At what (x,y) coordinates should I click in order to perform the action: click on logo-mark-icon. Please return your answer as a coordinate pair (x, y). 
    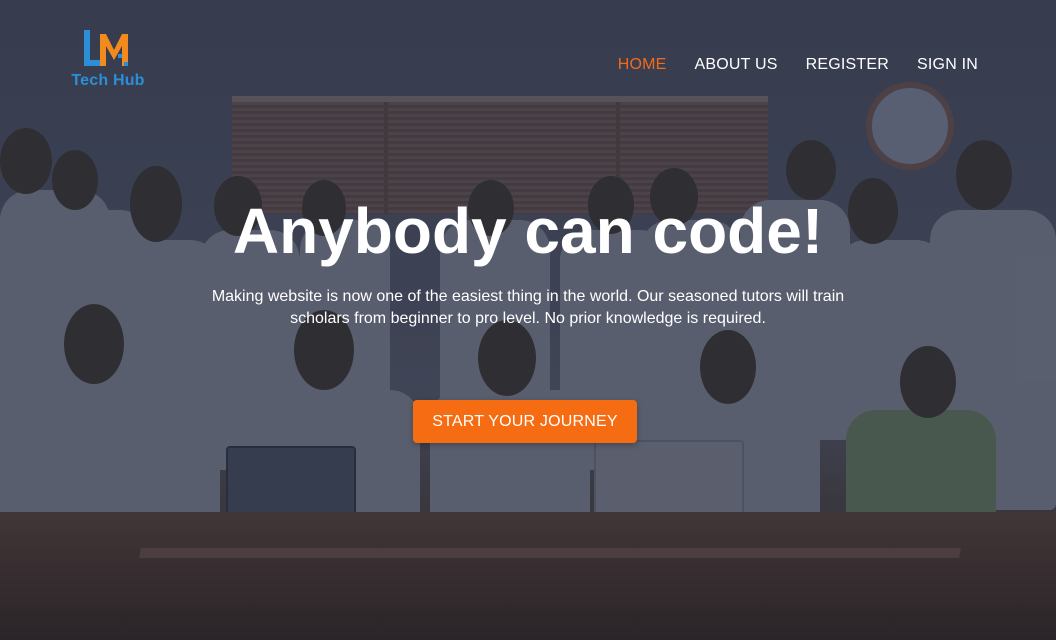
    Looking at the image, I should click on (106, 48).